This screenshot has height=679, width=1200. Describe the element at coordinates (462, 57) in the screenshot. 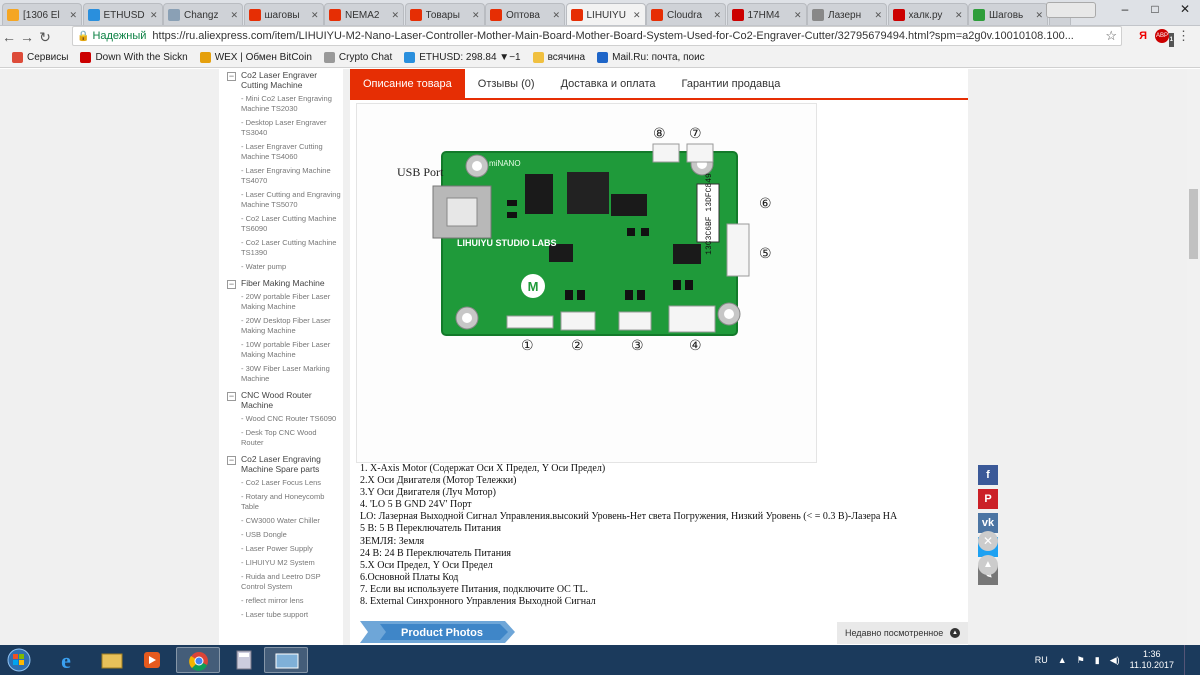

I see `bookmark-item: ETHUSD: 298.84 ▼−1` at that location.